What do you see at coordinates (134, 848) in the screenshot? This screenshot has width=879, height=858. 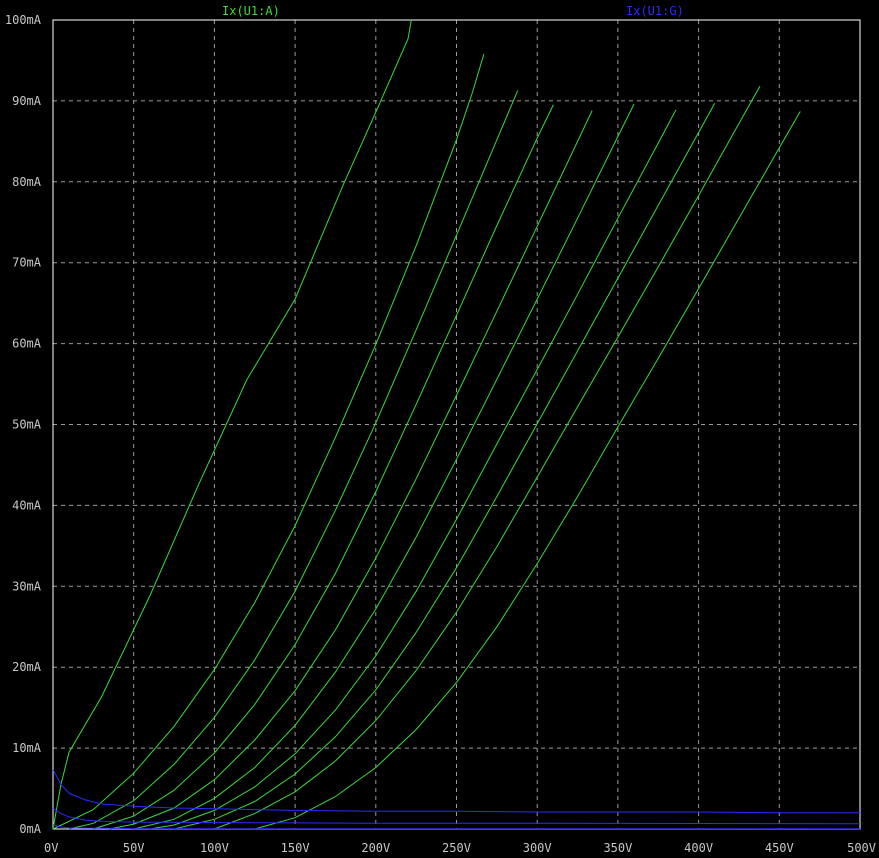 I see `x-tick-label: 50V` at bounding box center [134, 848].